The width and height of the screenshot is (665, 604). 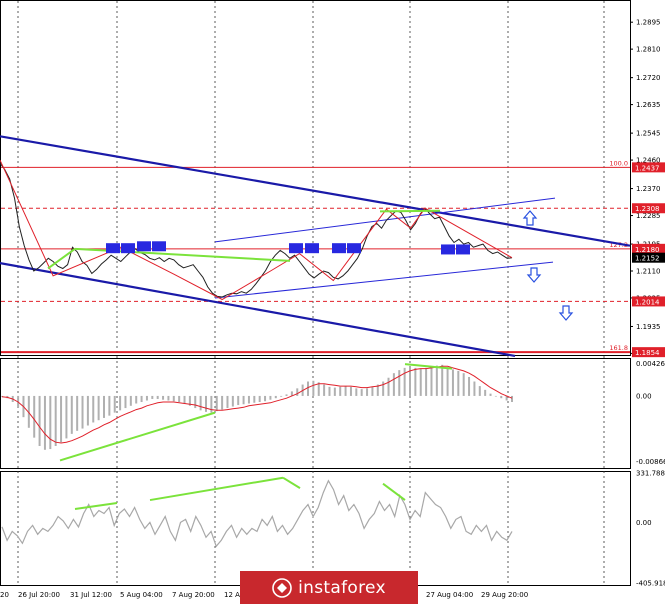 I want to click on price-tick-label-0: 1.2895, so click(x=648, y=23).